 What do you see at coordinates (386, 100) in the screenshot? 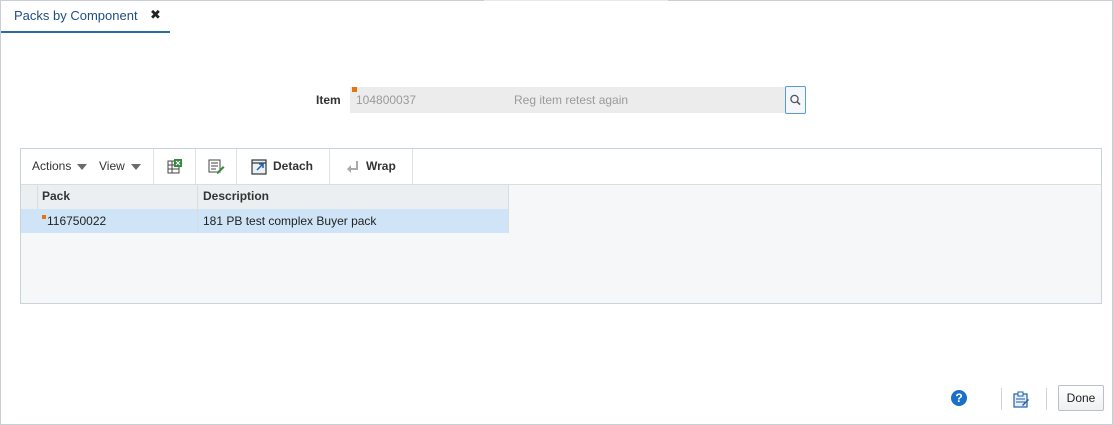
I see `item-value: 104800037` at bounding box center [386, 100].